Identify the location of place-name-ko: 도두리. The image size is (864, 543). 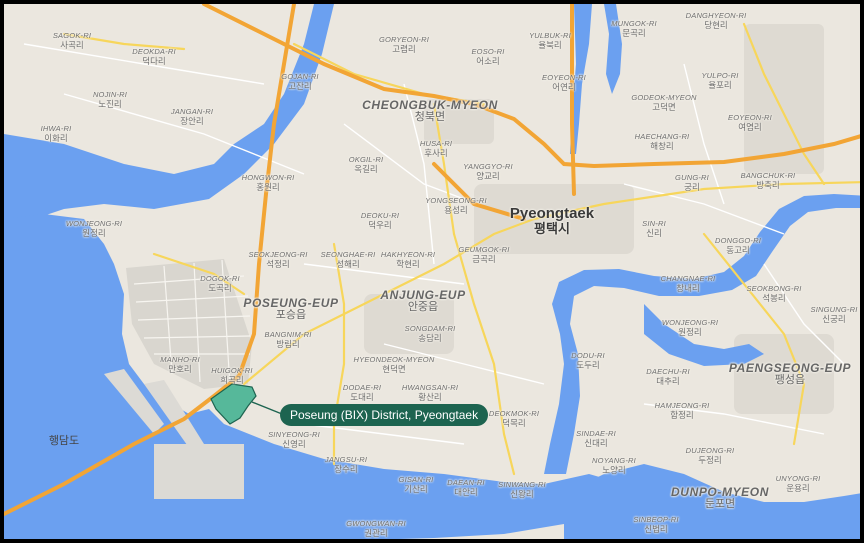
(588, 364).